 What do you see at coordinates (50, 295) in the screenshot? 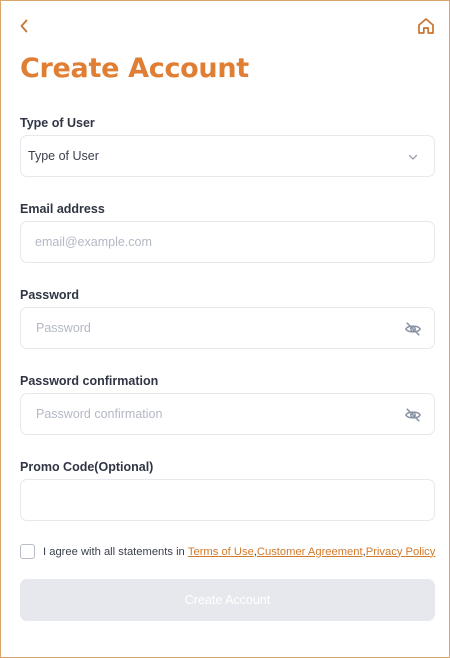
I see `password-label: Password` at bounding box center [50, 295].